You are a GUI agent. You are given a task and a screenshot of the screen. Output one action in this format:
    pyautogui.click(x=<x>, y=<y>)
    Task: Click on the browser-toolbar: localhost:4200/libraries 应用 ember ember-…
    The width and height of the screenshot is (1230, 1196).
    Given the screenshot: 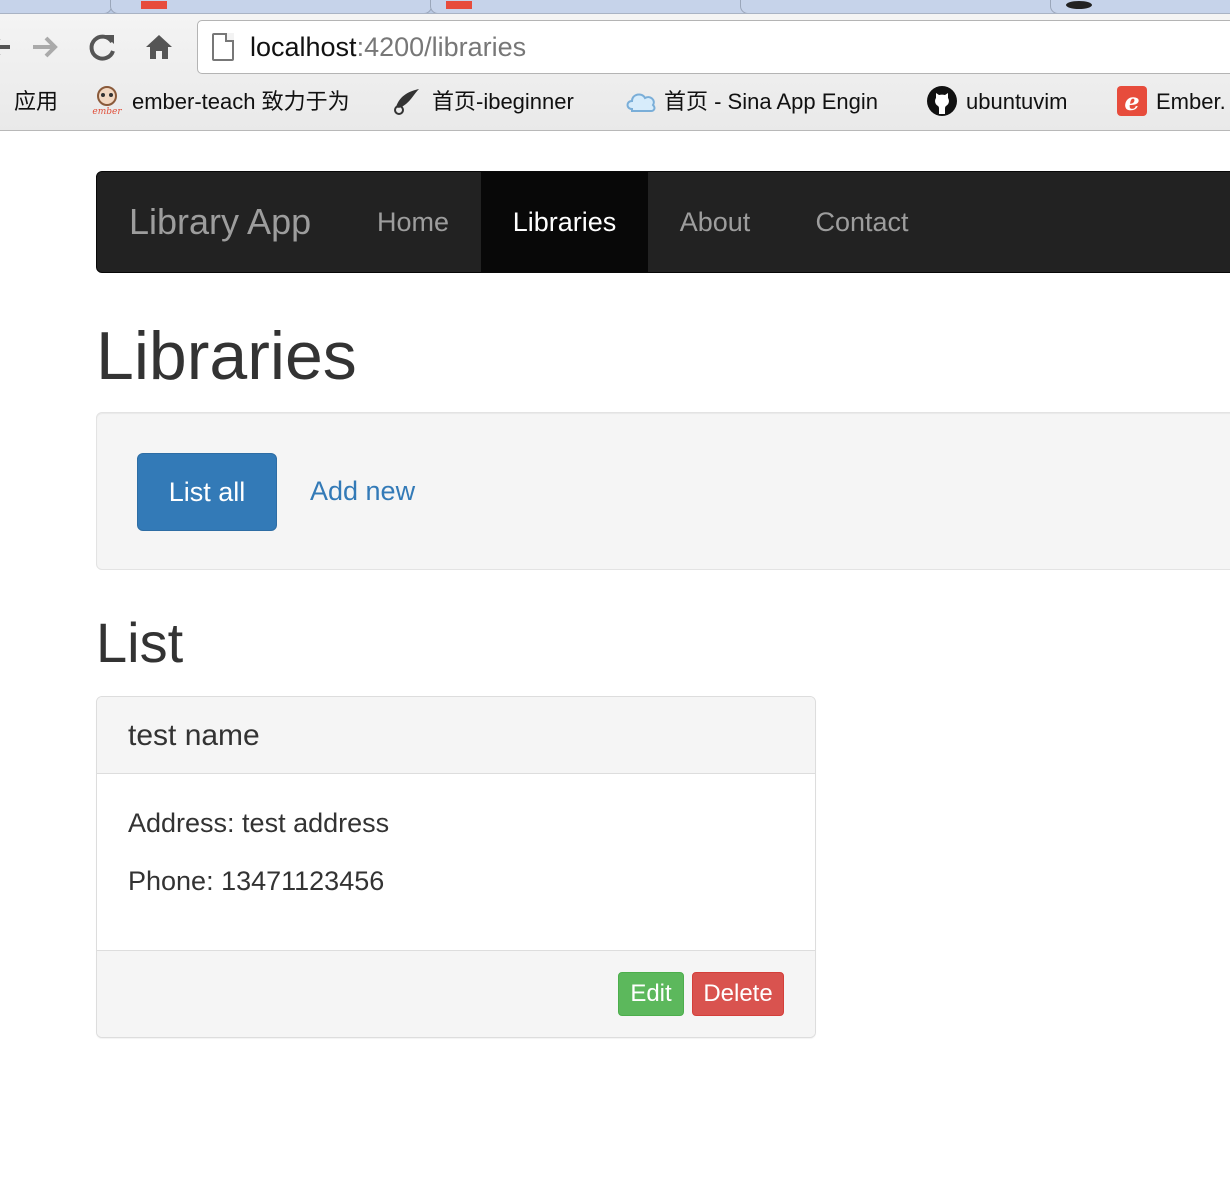 What is the action you would take?
    pyautogui.click(x=615, y=72)
    